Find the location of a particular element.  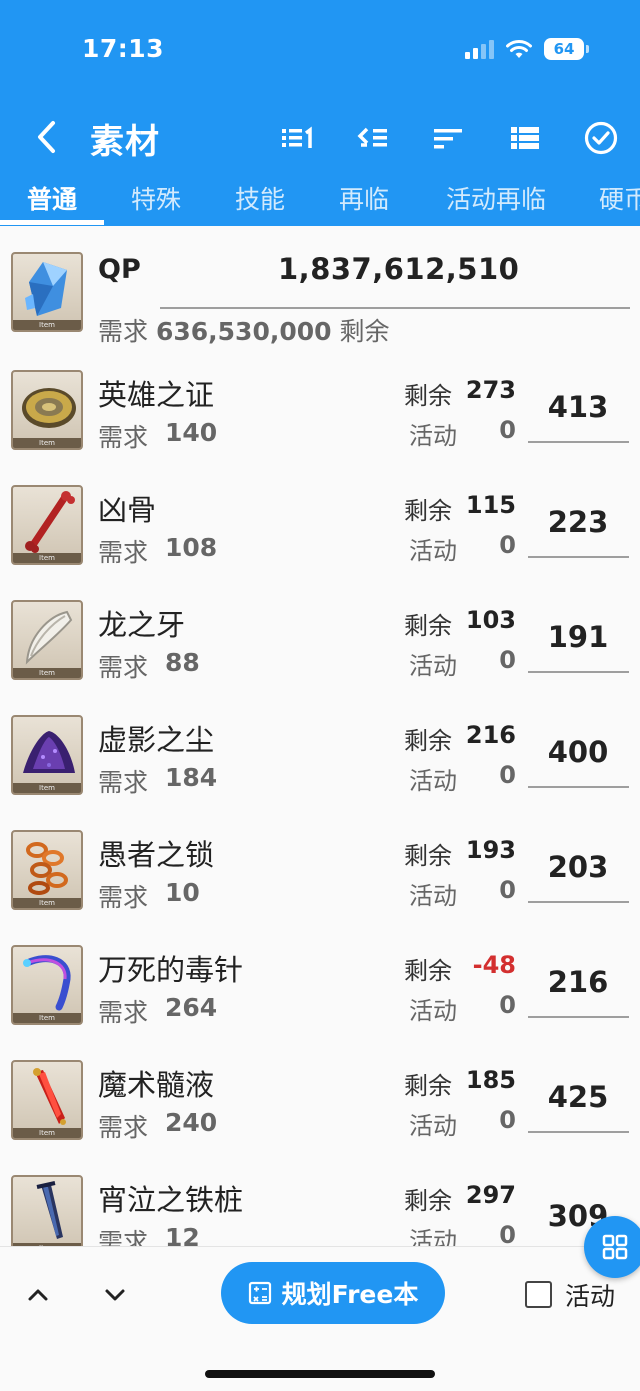

chevron-up-icon is located at coordinates (38, 1295).